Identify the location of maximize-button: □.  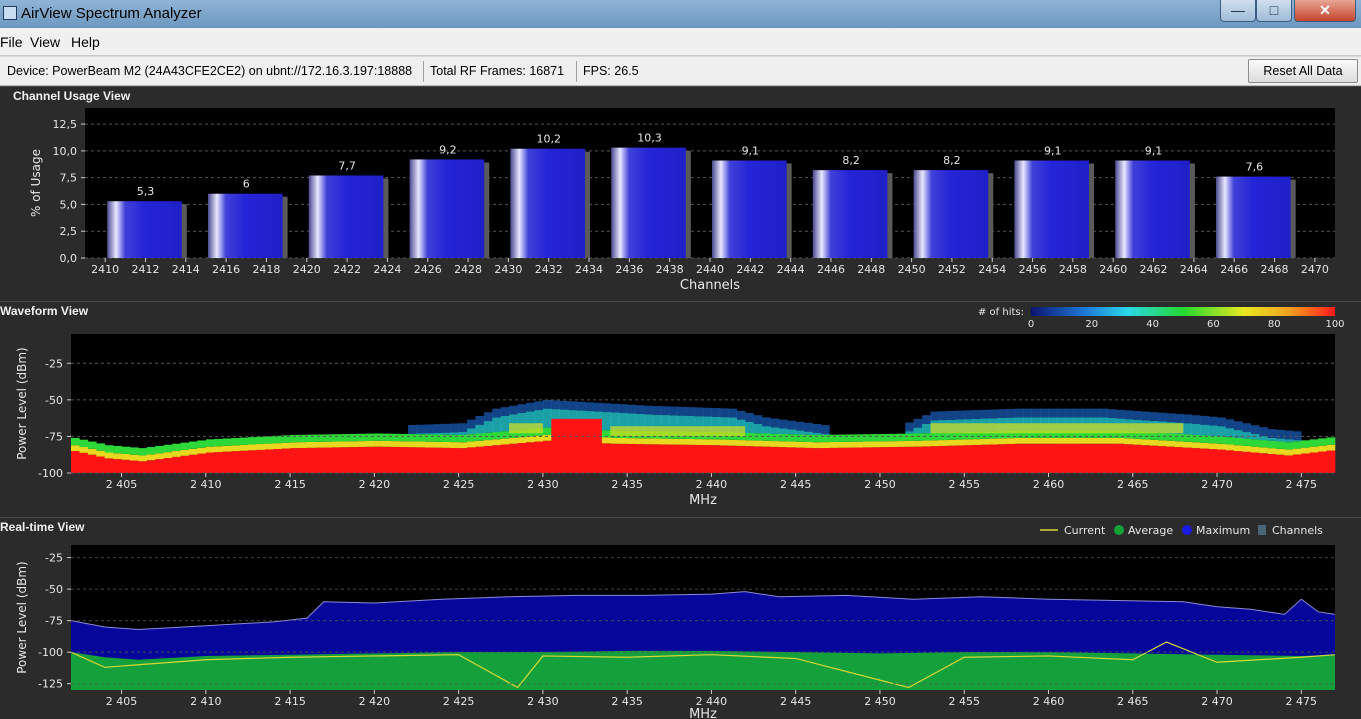
(1274, 11).